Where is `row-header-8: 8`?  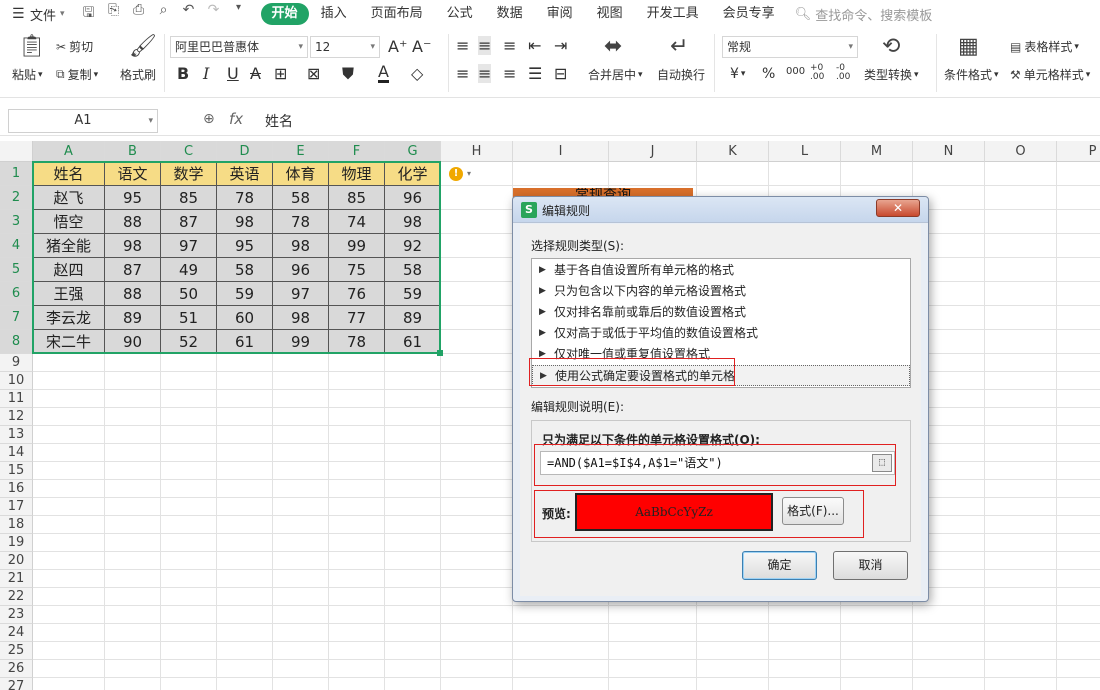 row-header-8: 8 is located at coordinates (16, 342).